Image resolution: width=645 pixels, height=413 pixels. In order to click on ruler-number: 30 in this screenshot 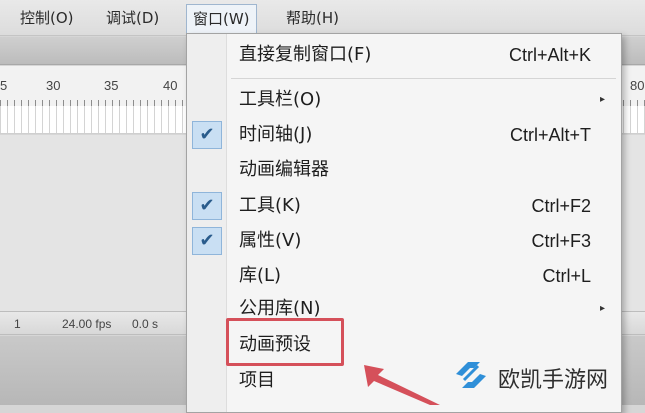, I will do `click(53, 85)`.